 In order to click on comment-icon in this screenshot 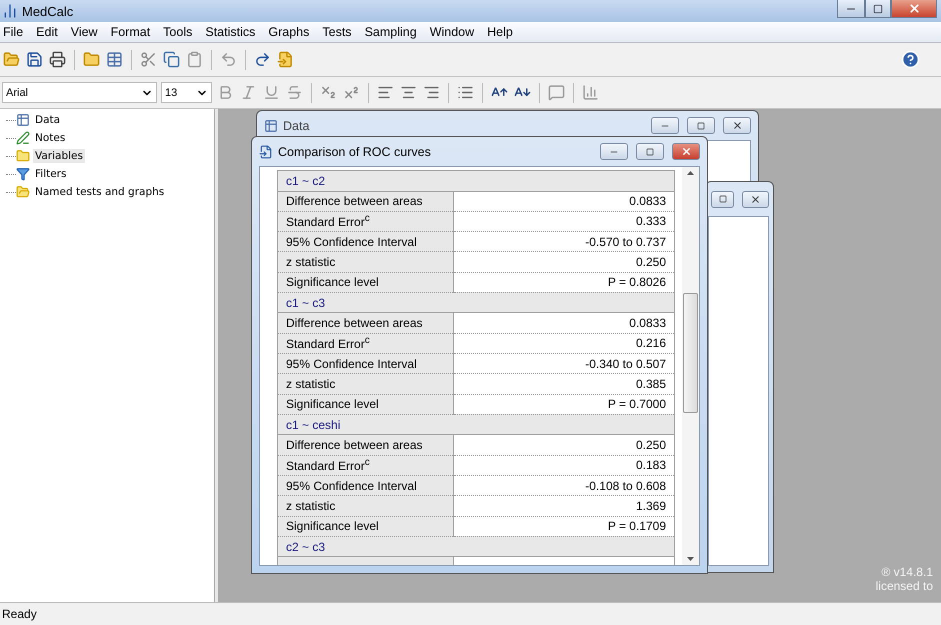, I will do `click(556, 92)`.